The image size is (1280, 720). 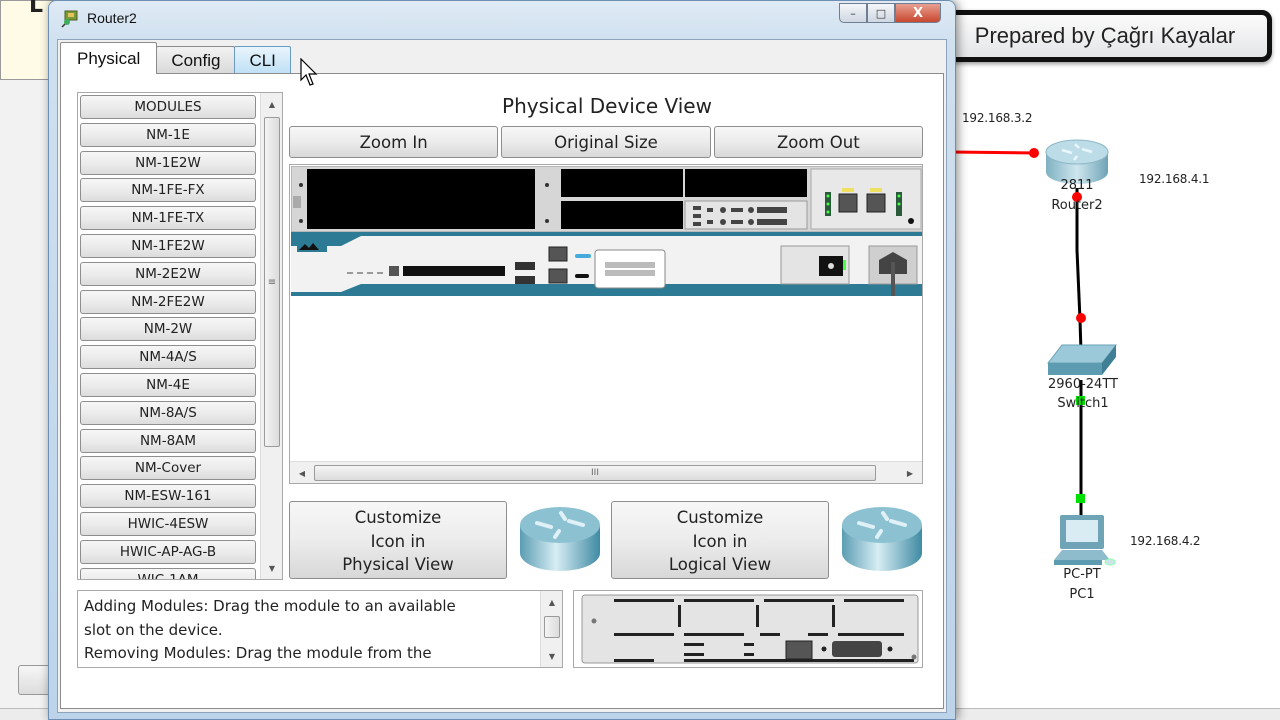 What do you see at coordinates (168, 107) in the screenshot?
I see `modules-header-button: MODULES` at bounding box center [168, 107].